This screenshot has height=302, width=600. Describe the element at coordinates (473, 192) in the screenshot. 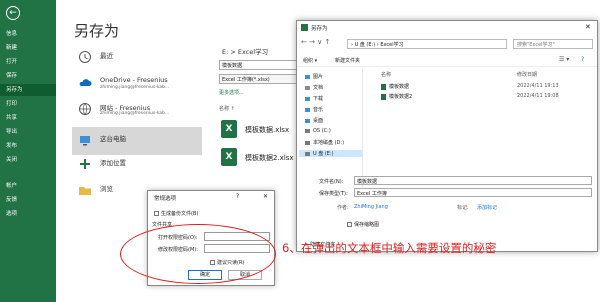

I see `filetype-select: Excel 工作簿` at that location.